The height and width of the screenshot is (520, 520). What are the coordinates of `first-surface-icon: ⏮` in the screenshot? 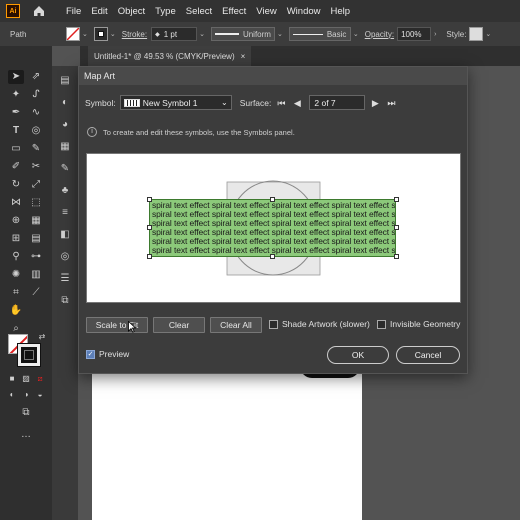 It's located at (281, 103).